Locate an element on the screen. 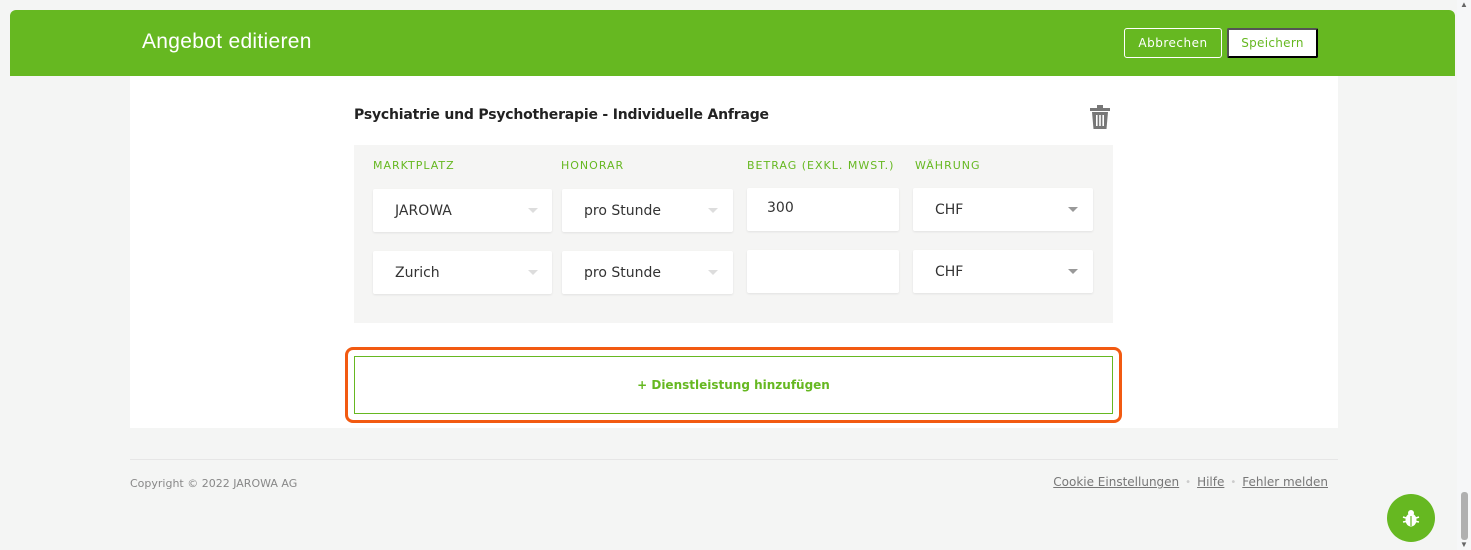  marketplace-select: JAROWA is located at coordinates (462, 210).